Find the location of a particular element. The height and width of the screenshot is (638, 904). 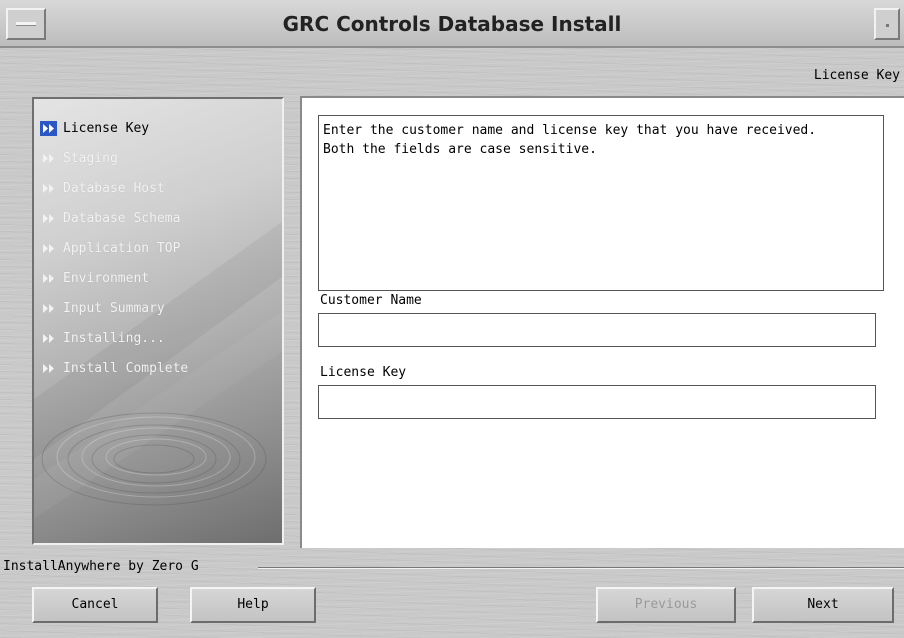

step-label: Input Summary is located at coordinates (114, 308).